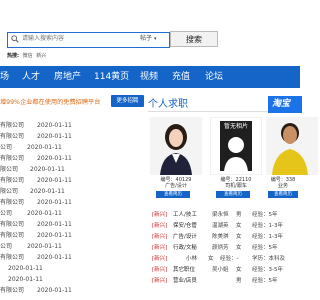 This screenshot has width=320, height=300. I want to click on hot-search-item: 新兴, so click(41, 56).